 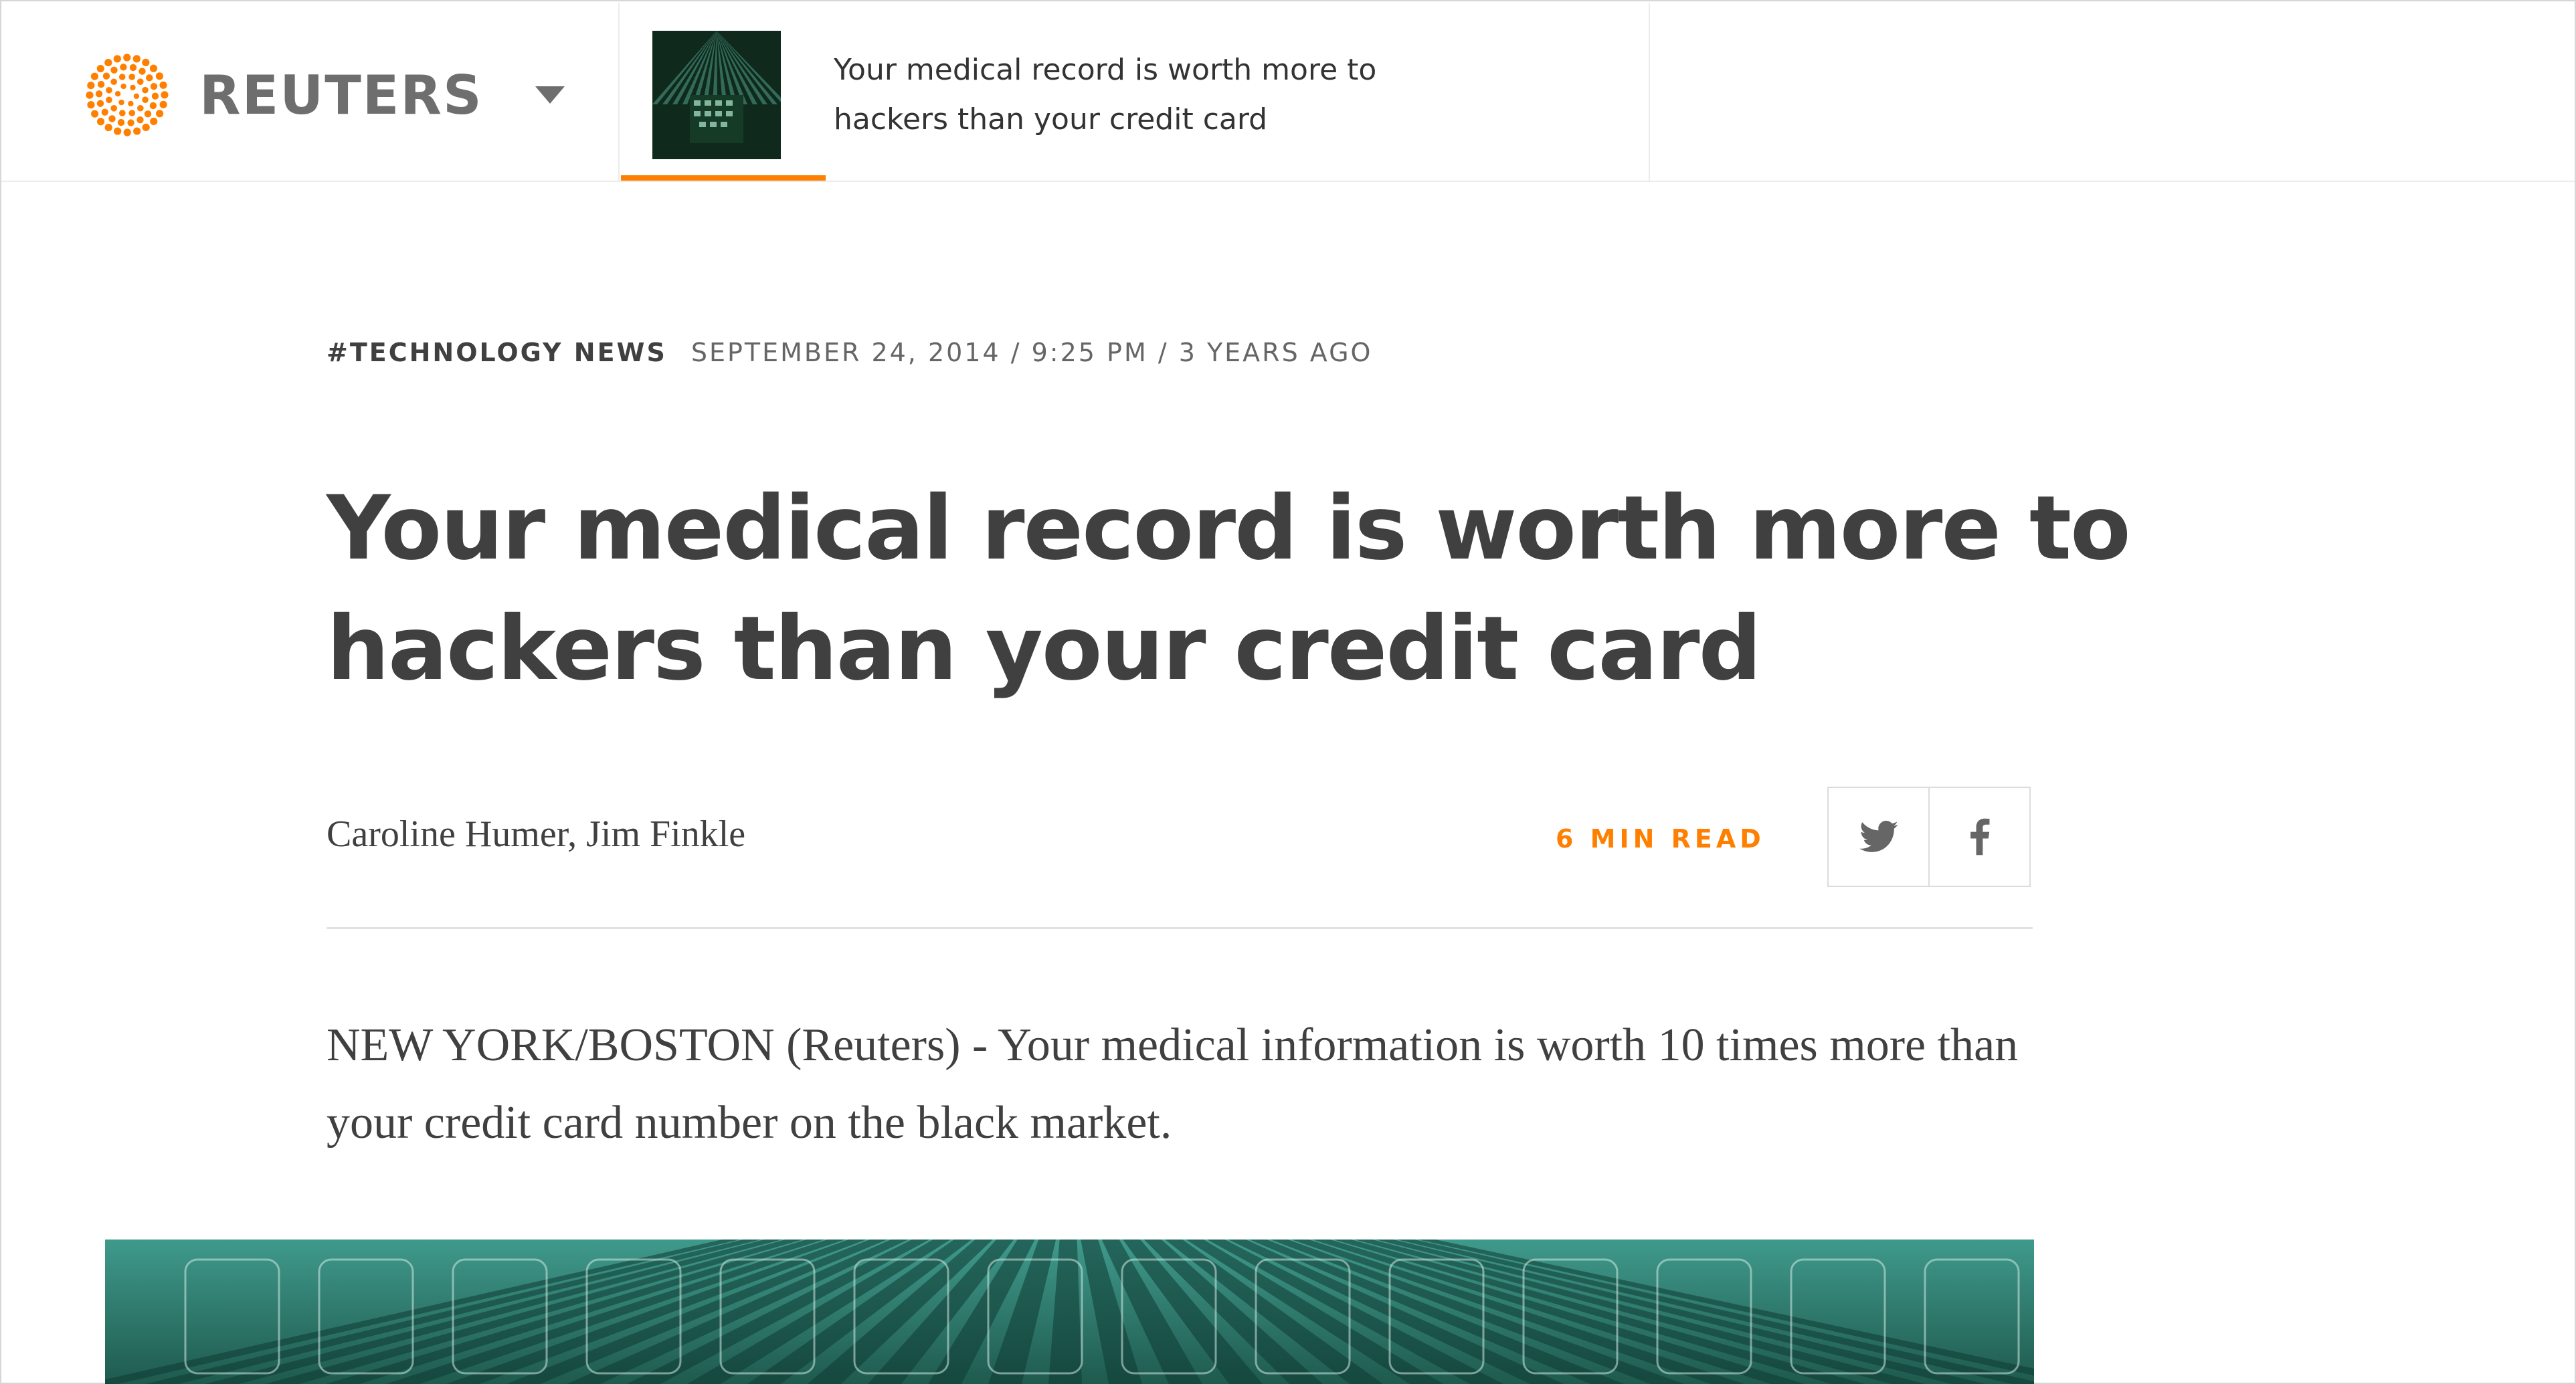 I want to click on reuters-logo: REUTERS, so click(x=322, y=95).